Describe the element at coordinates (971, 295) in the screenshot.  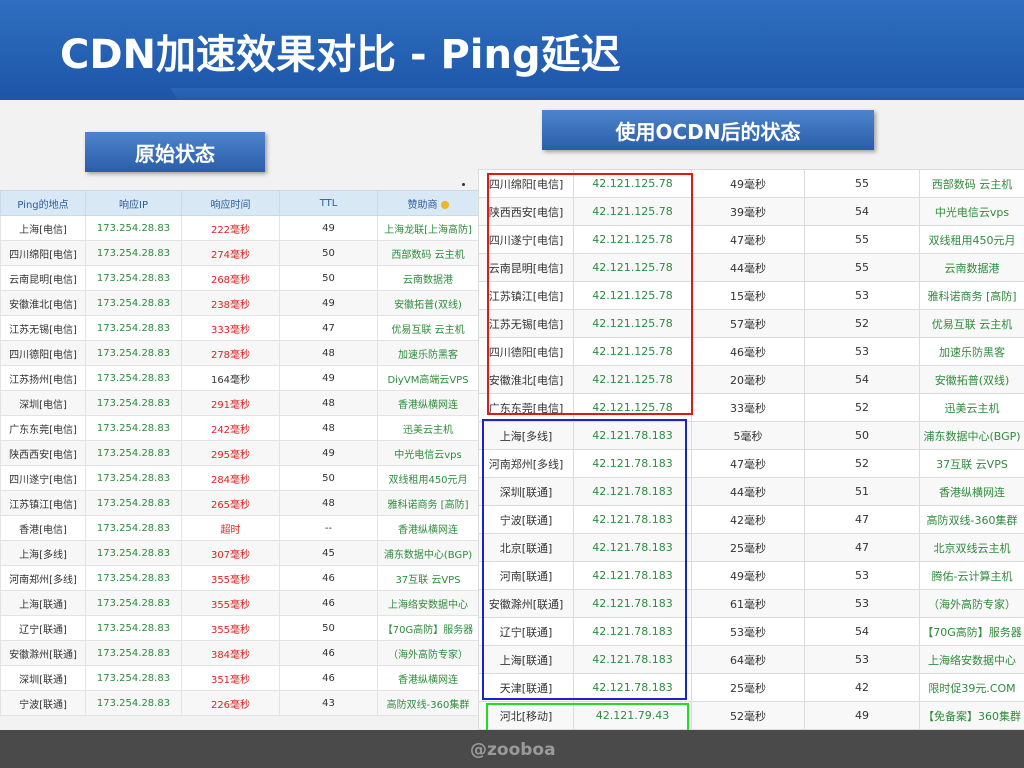
I see `sponsor-link: 雅科诺商务 [高防]` at that location.